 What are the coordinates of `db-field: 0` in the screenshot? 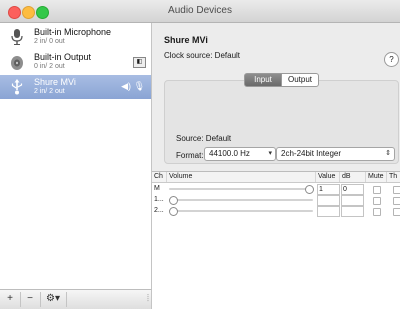 It's located at (352, 189).